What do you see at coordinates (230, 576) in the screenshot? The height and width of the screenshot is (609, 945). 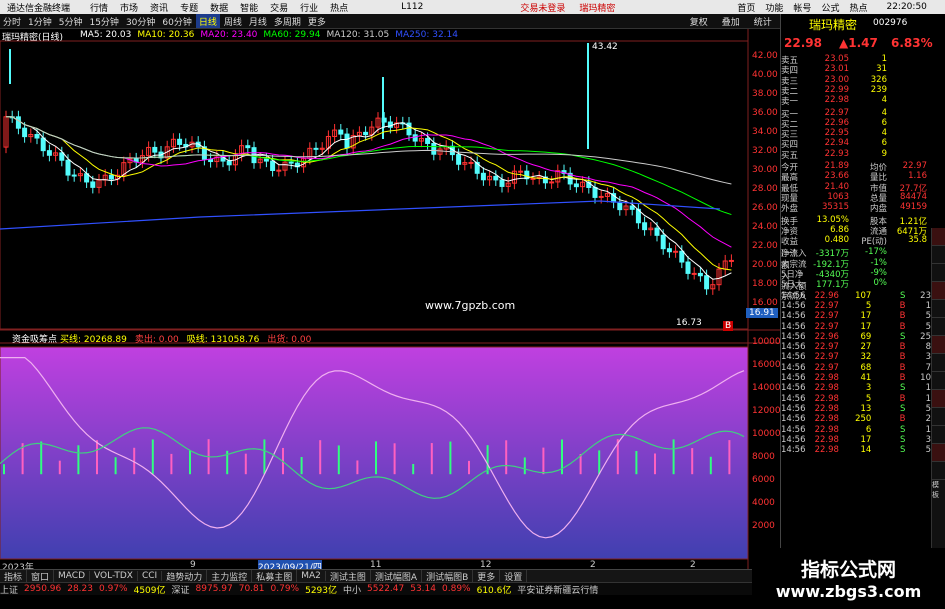 I see `indicator-tab-6: 主力监控` at bounding box center [230, 576].